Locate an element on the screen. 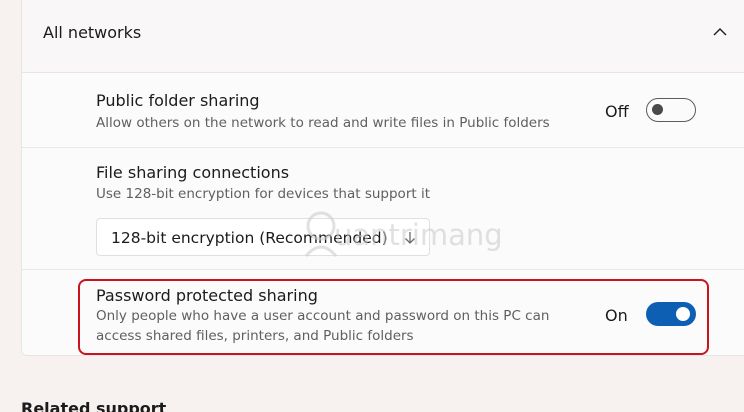  watermark: uantrimang is located at coordinates (412, 243).